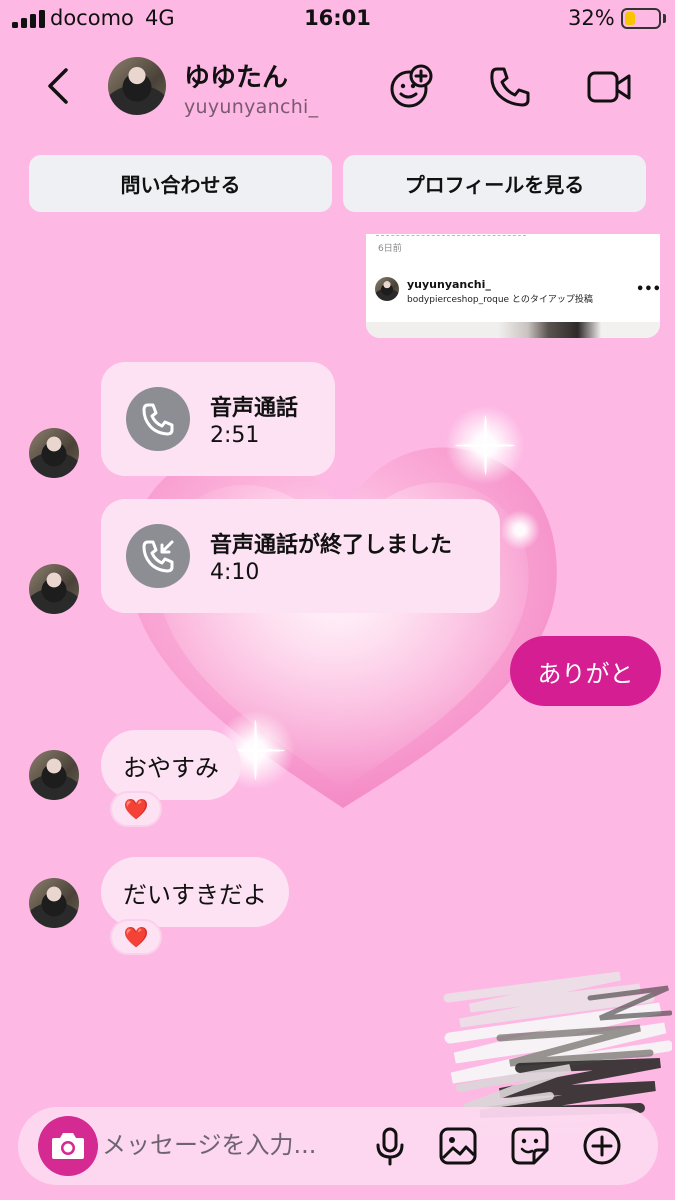  I want to click on effects-button, so click(411, 87).